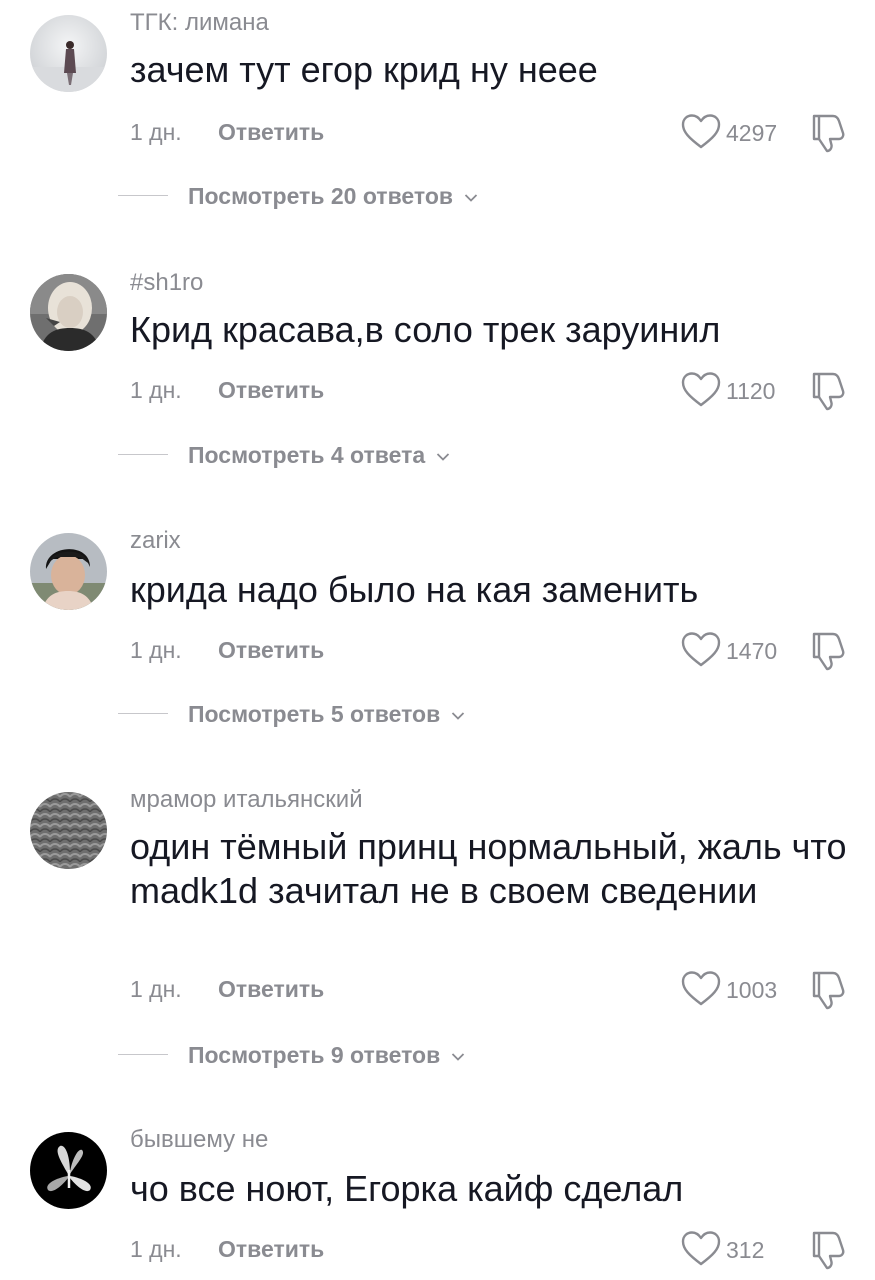  I want to click on view-replies-row: Посмотреть 9 ответов, so click(437, 1055).